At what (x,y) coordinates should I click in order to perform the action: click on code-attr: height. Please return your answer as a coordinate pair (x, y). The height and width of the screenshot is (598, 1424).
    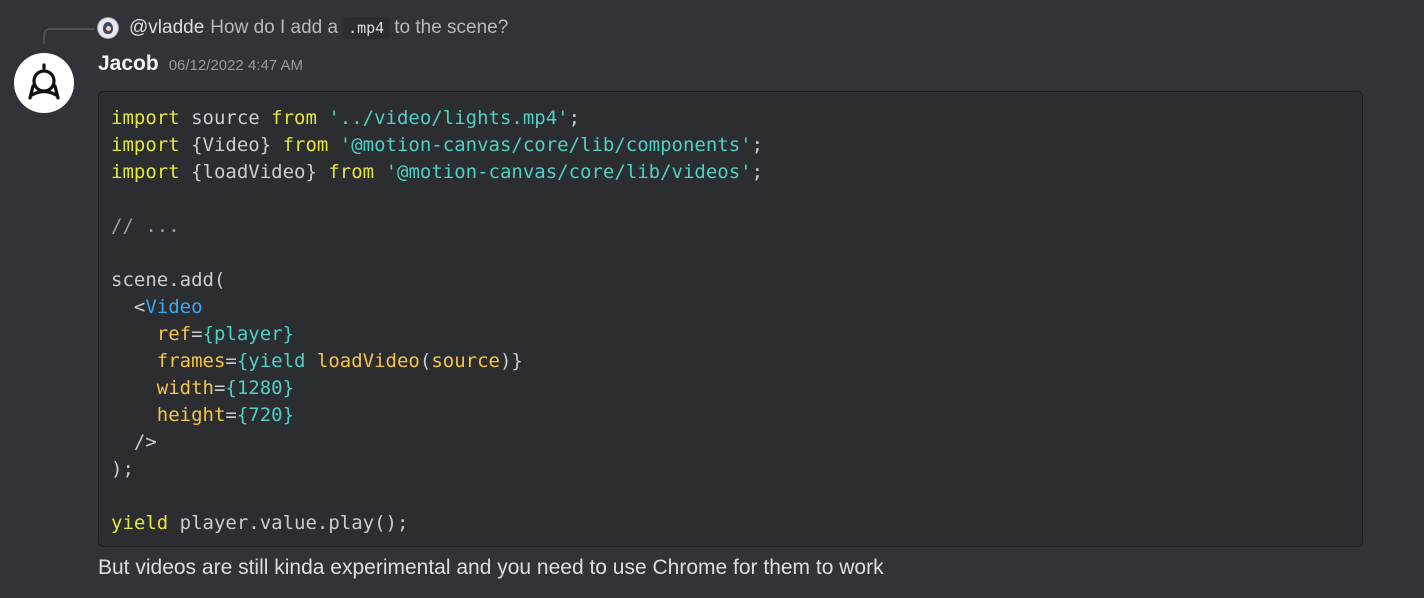
    Looking at the image, I should click on (168, 415).